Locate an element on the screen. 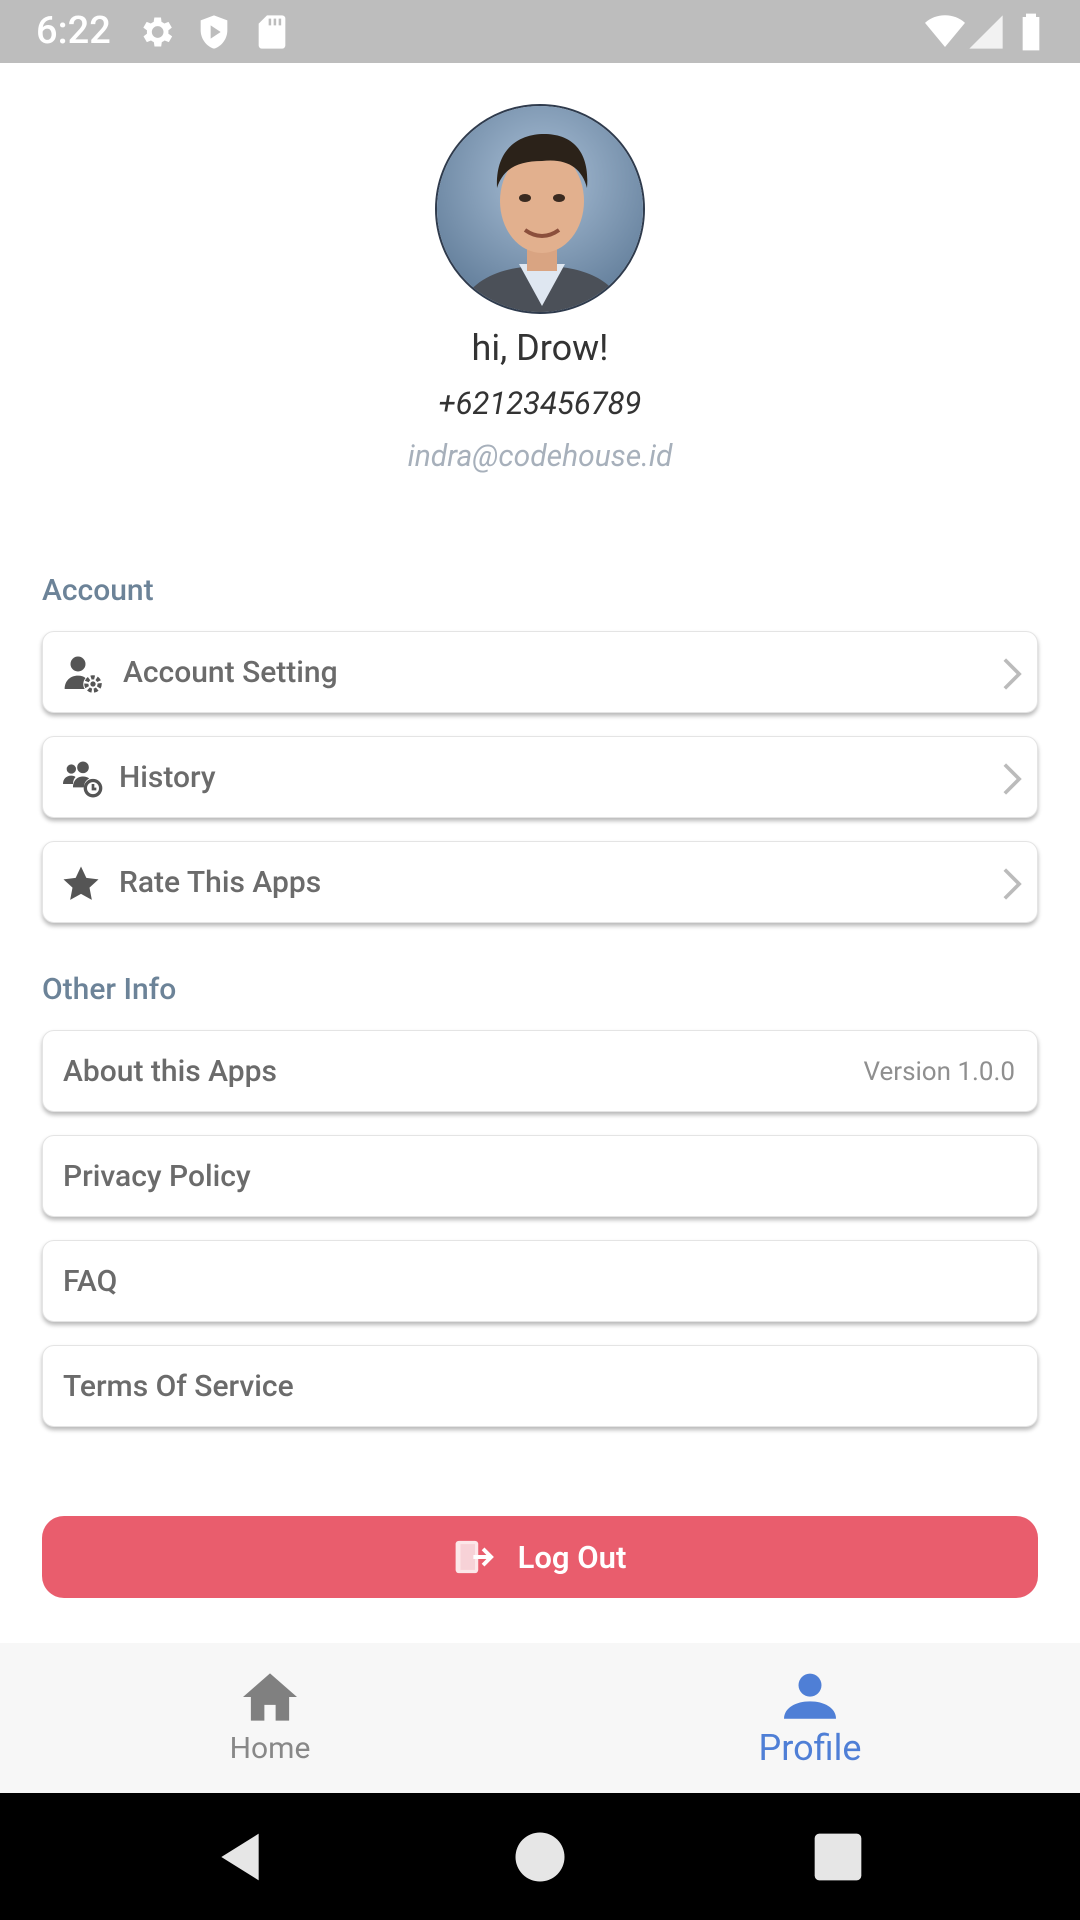 The image size is (1080, 1920). logout-button: Log Out is located at coordinates (540, 1557).